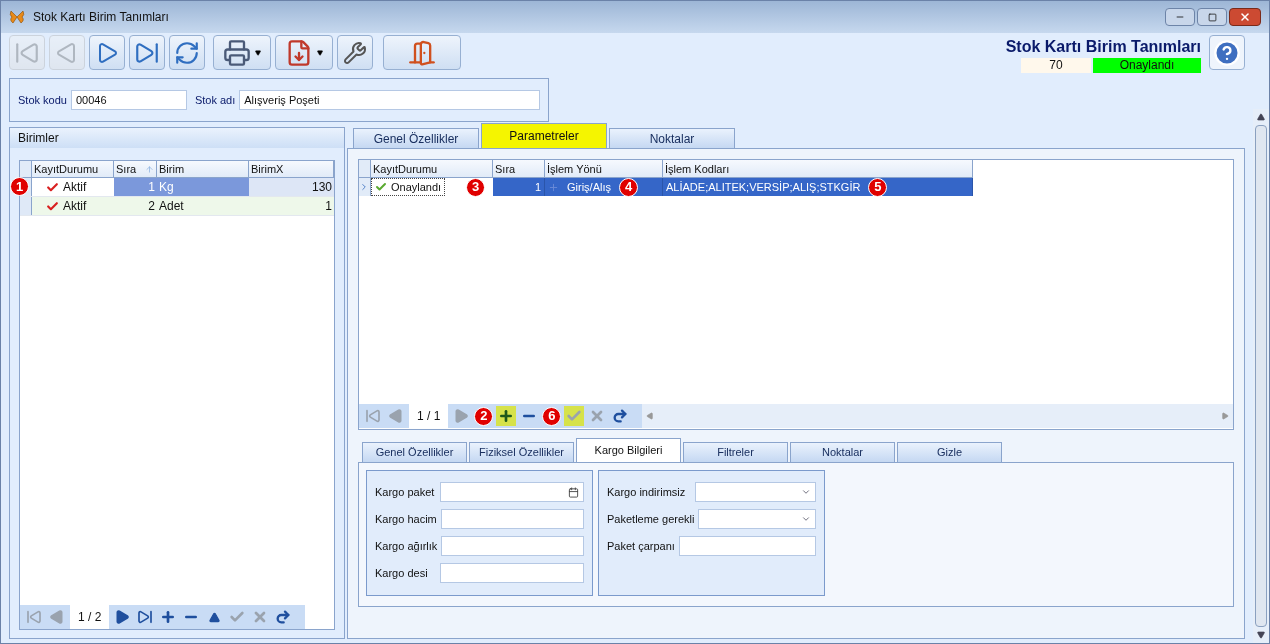  Describe the element at coordinates (1261, 635) in the screenshot. I see `scroll-down-icon` at that location.